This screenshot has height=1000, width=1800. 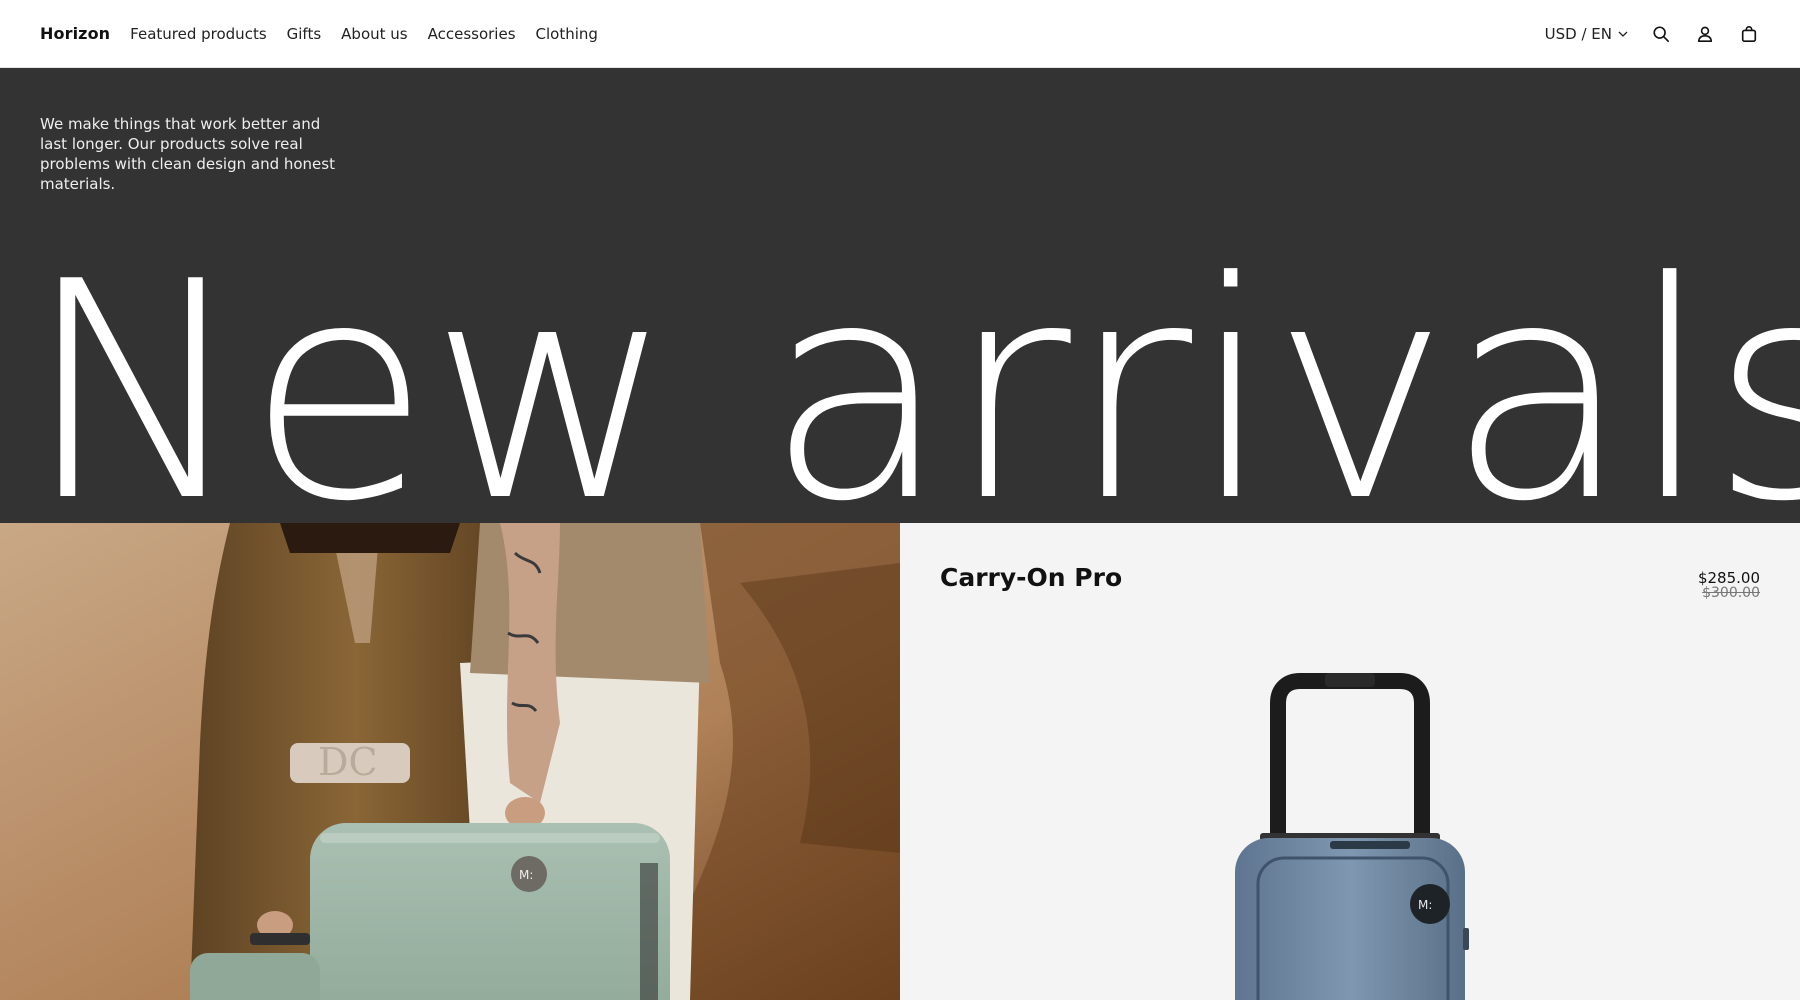 I want to click on nav-gifts: Gifts, so click(x=304, y=34).